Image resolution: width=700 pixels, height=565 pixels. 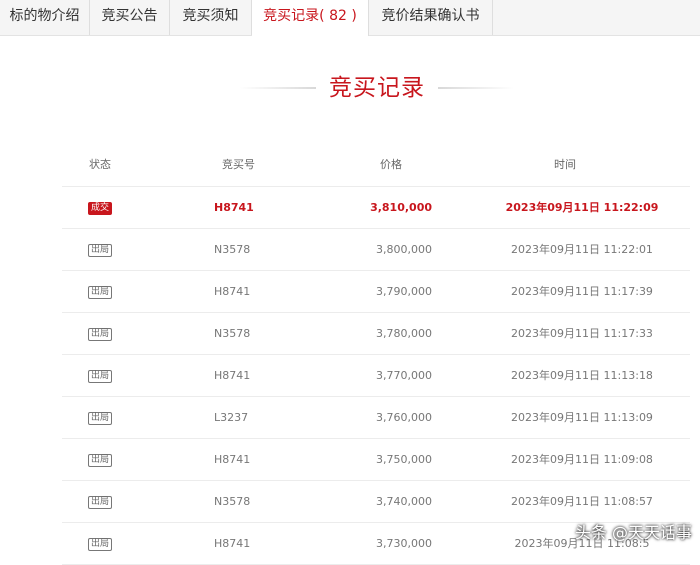 I want to click on time-cell: 2023年09月11日 11:13:09, so click(x=582, y=417).